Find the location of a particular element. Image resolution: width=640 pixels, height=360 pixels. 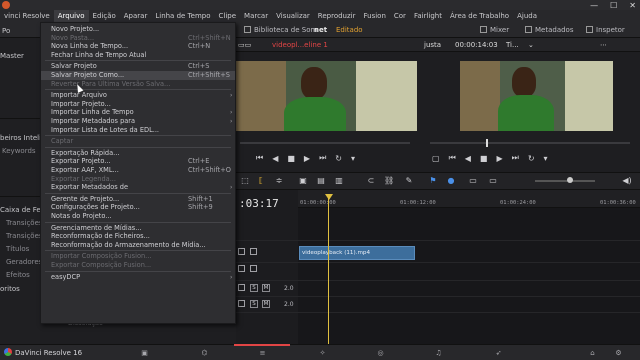

color-page-icon: ◎ is located at coordinates (380, 353).